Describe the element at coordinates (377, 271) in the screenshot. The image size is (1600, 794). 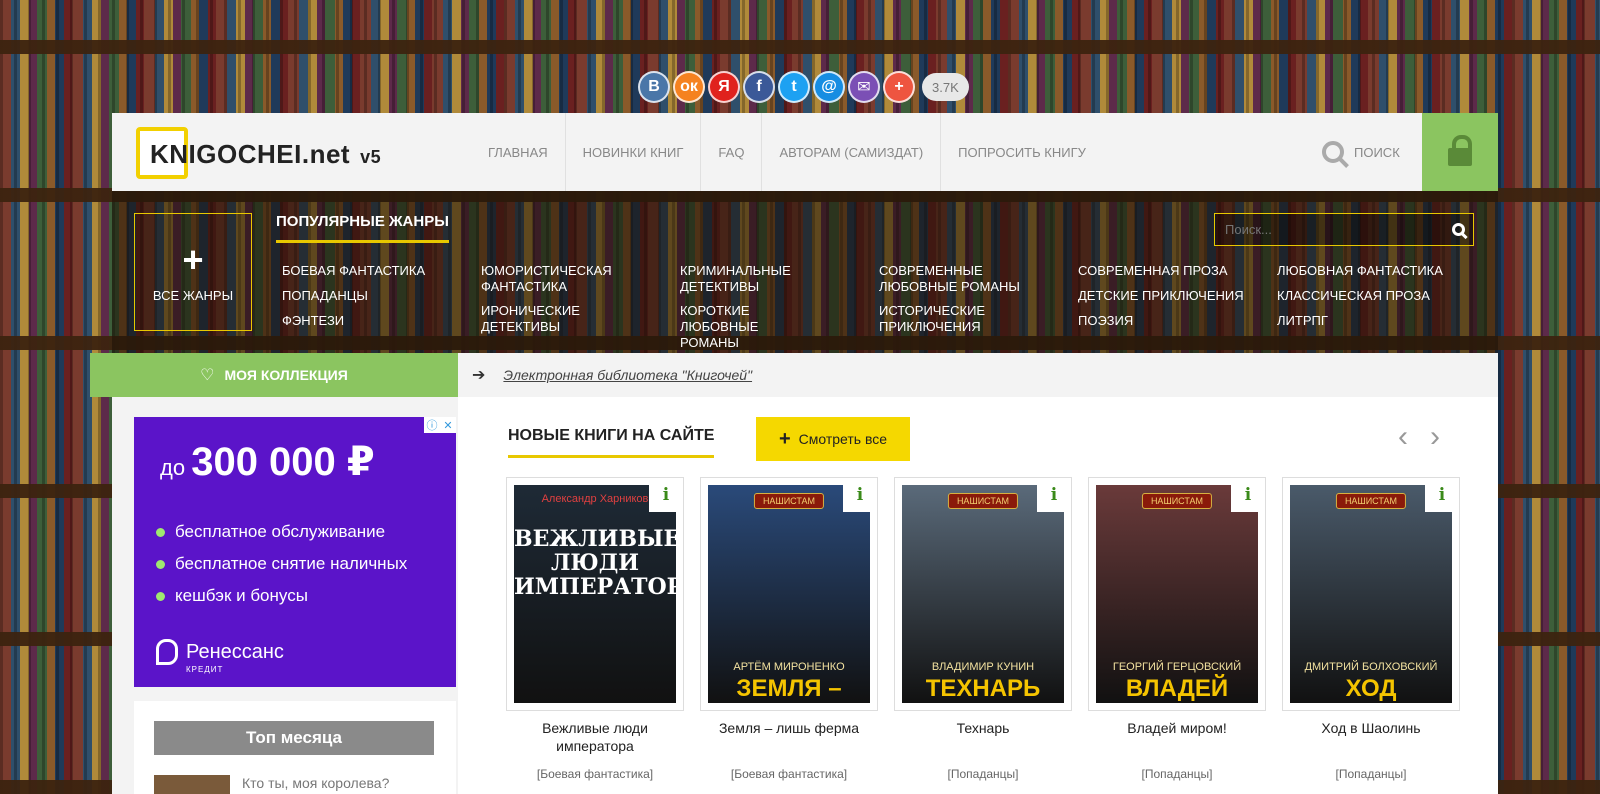
I see `genre-link: БОЕВАЯ ФАНТАСТИКА` at that location.